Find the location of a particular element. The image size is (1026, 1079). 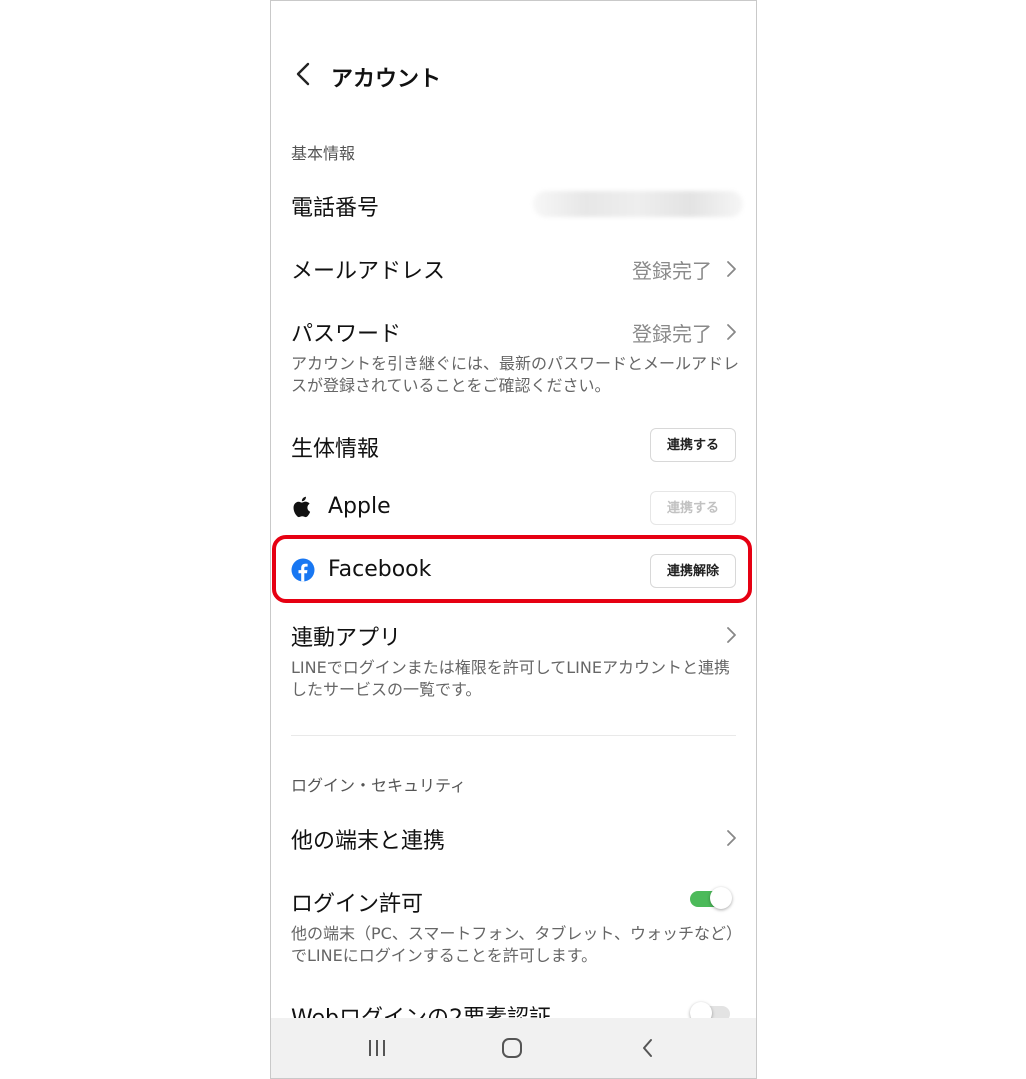

section-label-login-security: ログイン・セキュリティ is located at coordinates (379, 785).